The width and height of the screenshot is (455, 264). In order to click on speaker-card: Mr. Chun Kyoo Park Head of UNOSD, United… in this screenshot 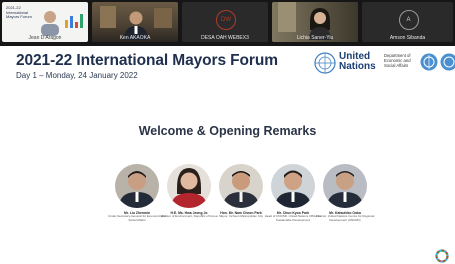, I will do `click(293, 193)`.